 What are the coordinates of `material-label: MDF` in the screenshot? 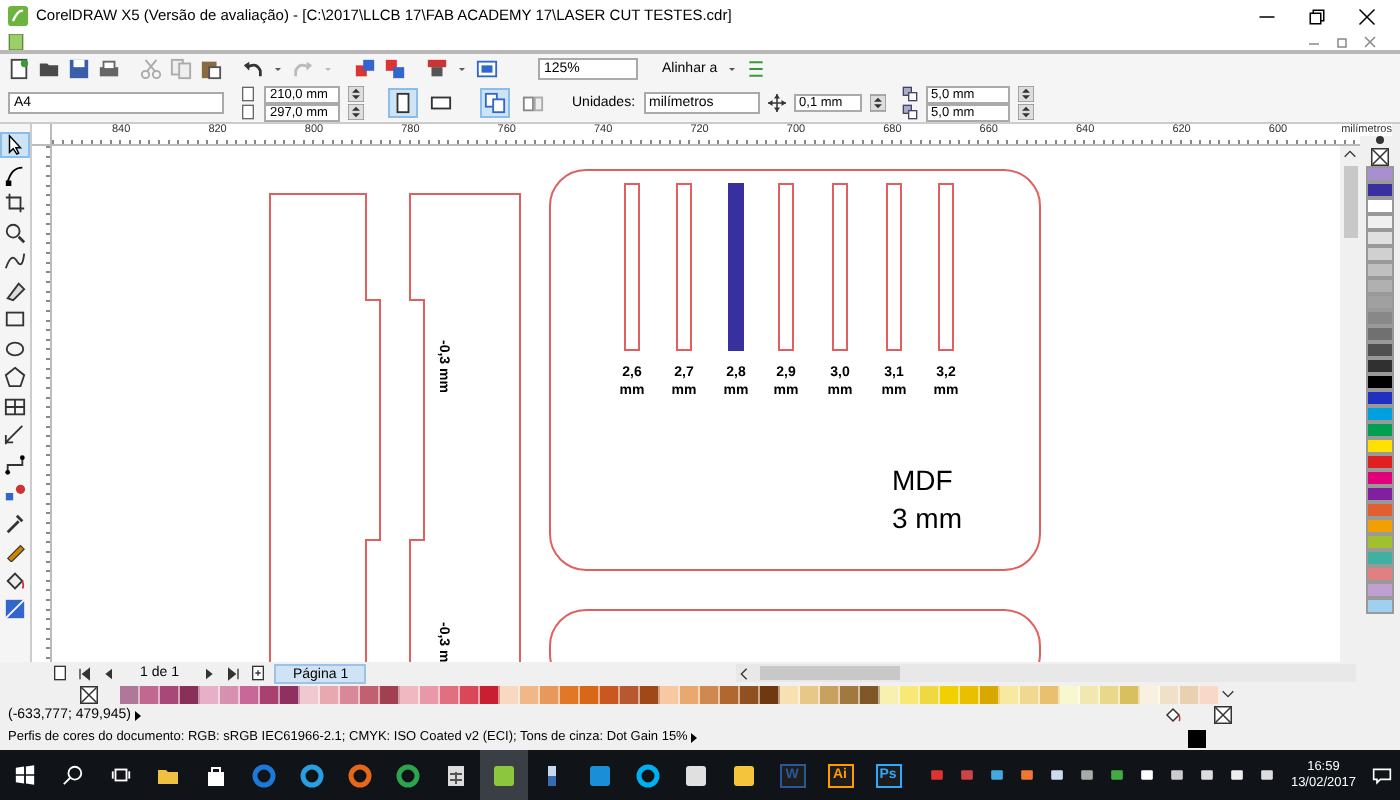 It's located at (922, 481).